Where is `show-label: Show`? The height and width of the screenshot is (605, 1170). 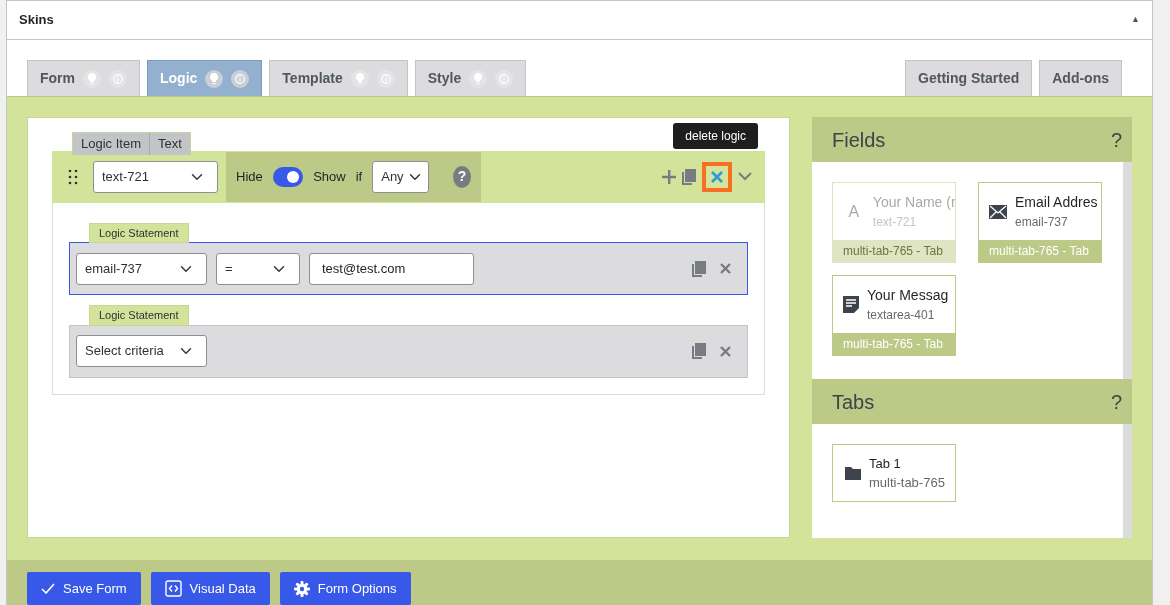
show-label: Show is located at coordinates (329, 176).